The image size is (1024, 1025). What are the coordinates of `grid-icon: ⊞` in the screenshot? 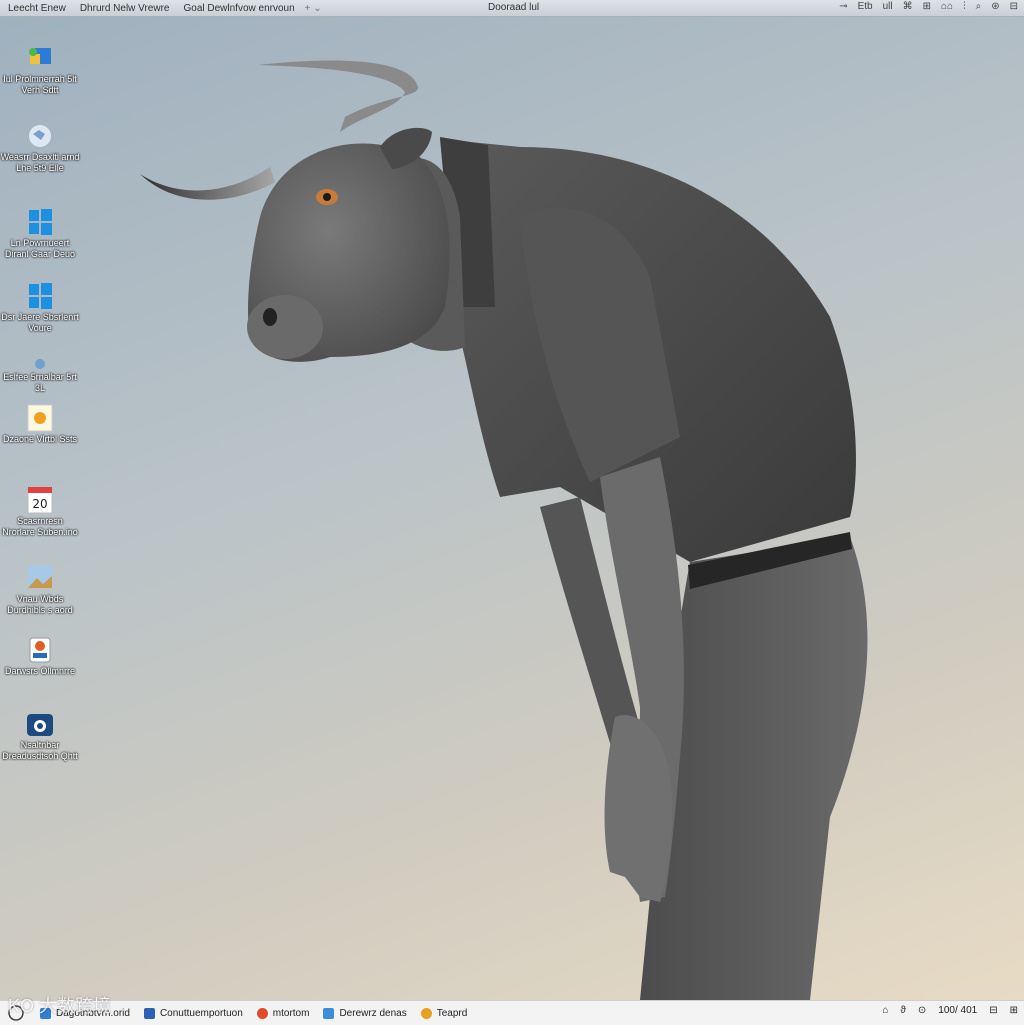 It's located at (927, 6).